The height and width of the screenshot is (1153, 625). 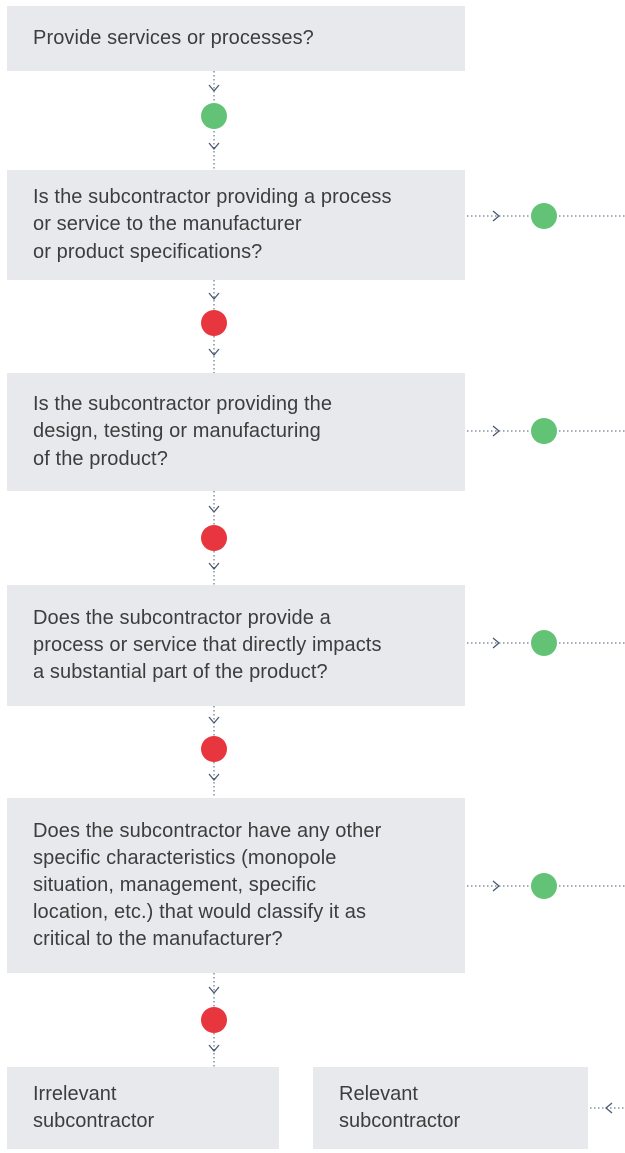 I want to click on side-connector-q3, so click(x=546, y=431).